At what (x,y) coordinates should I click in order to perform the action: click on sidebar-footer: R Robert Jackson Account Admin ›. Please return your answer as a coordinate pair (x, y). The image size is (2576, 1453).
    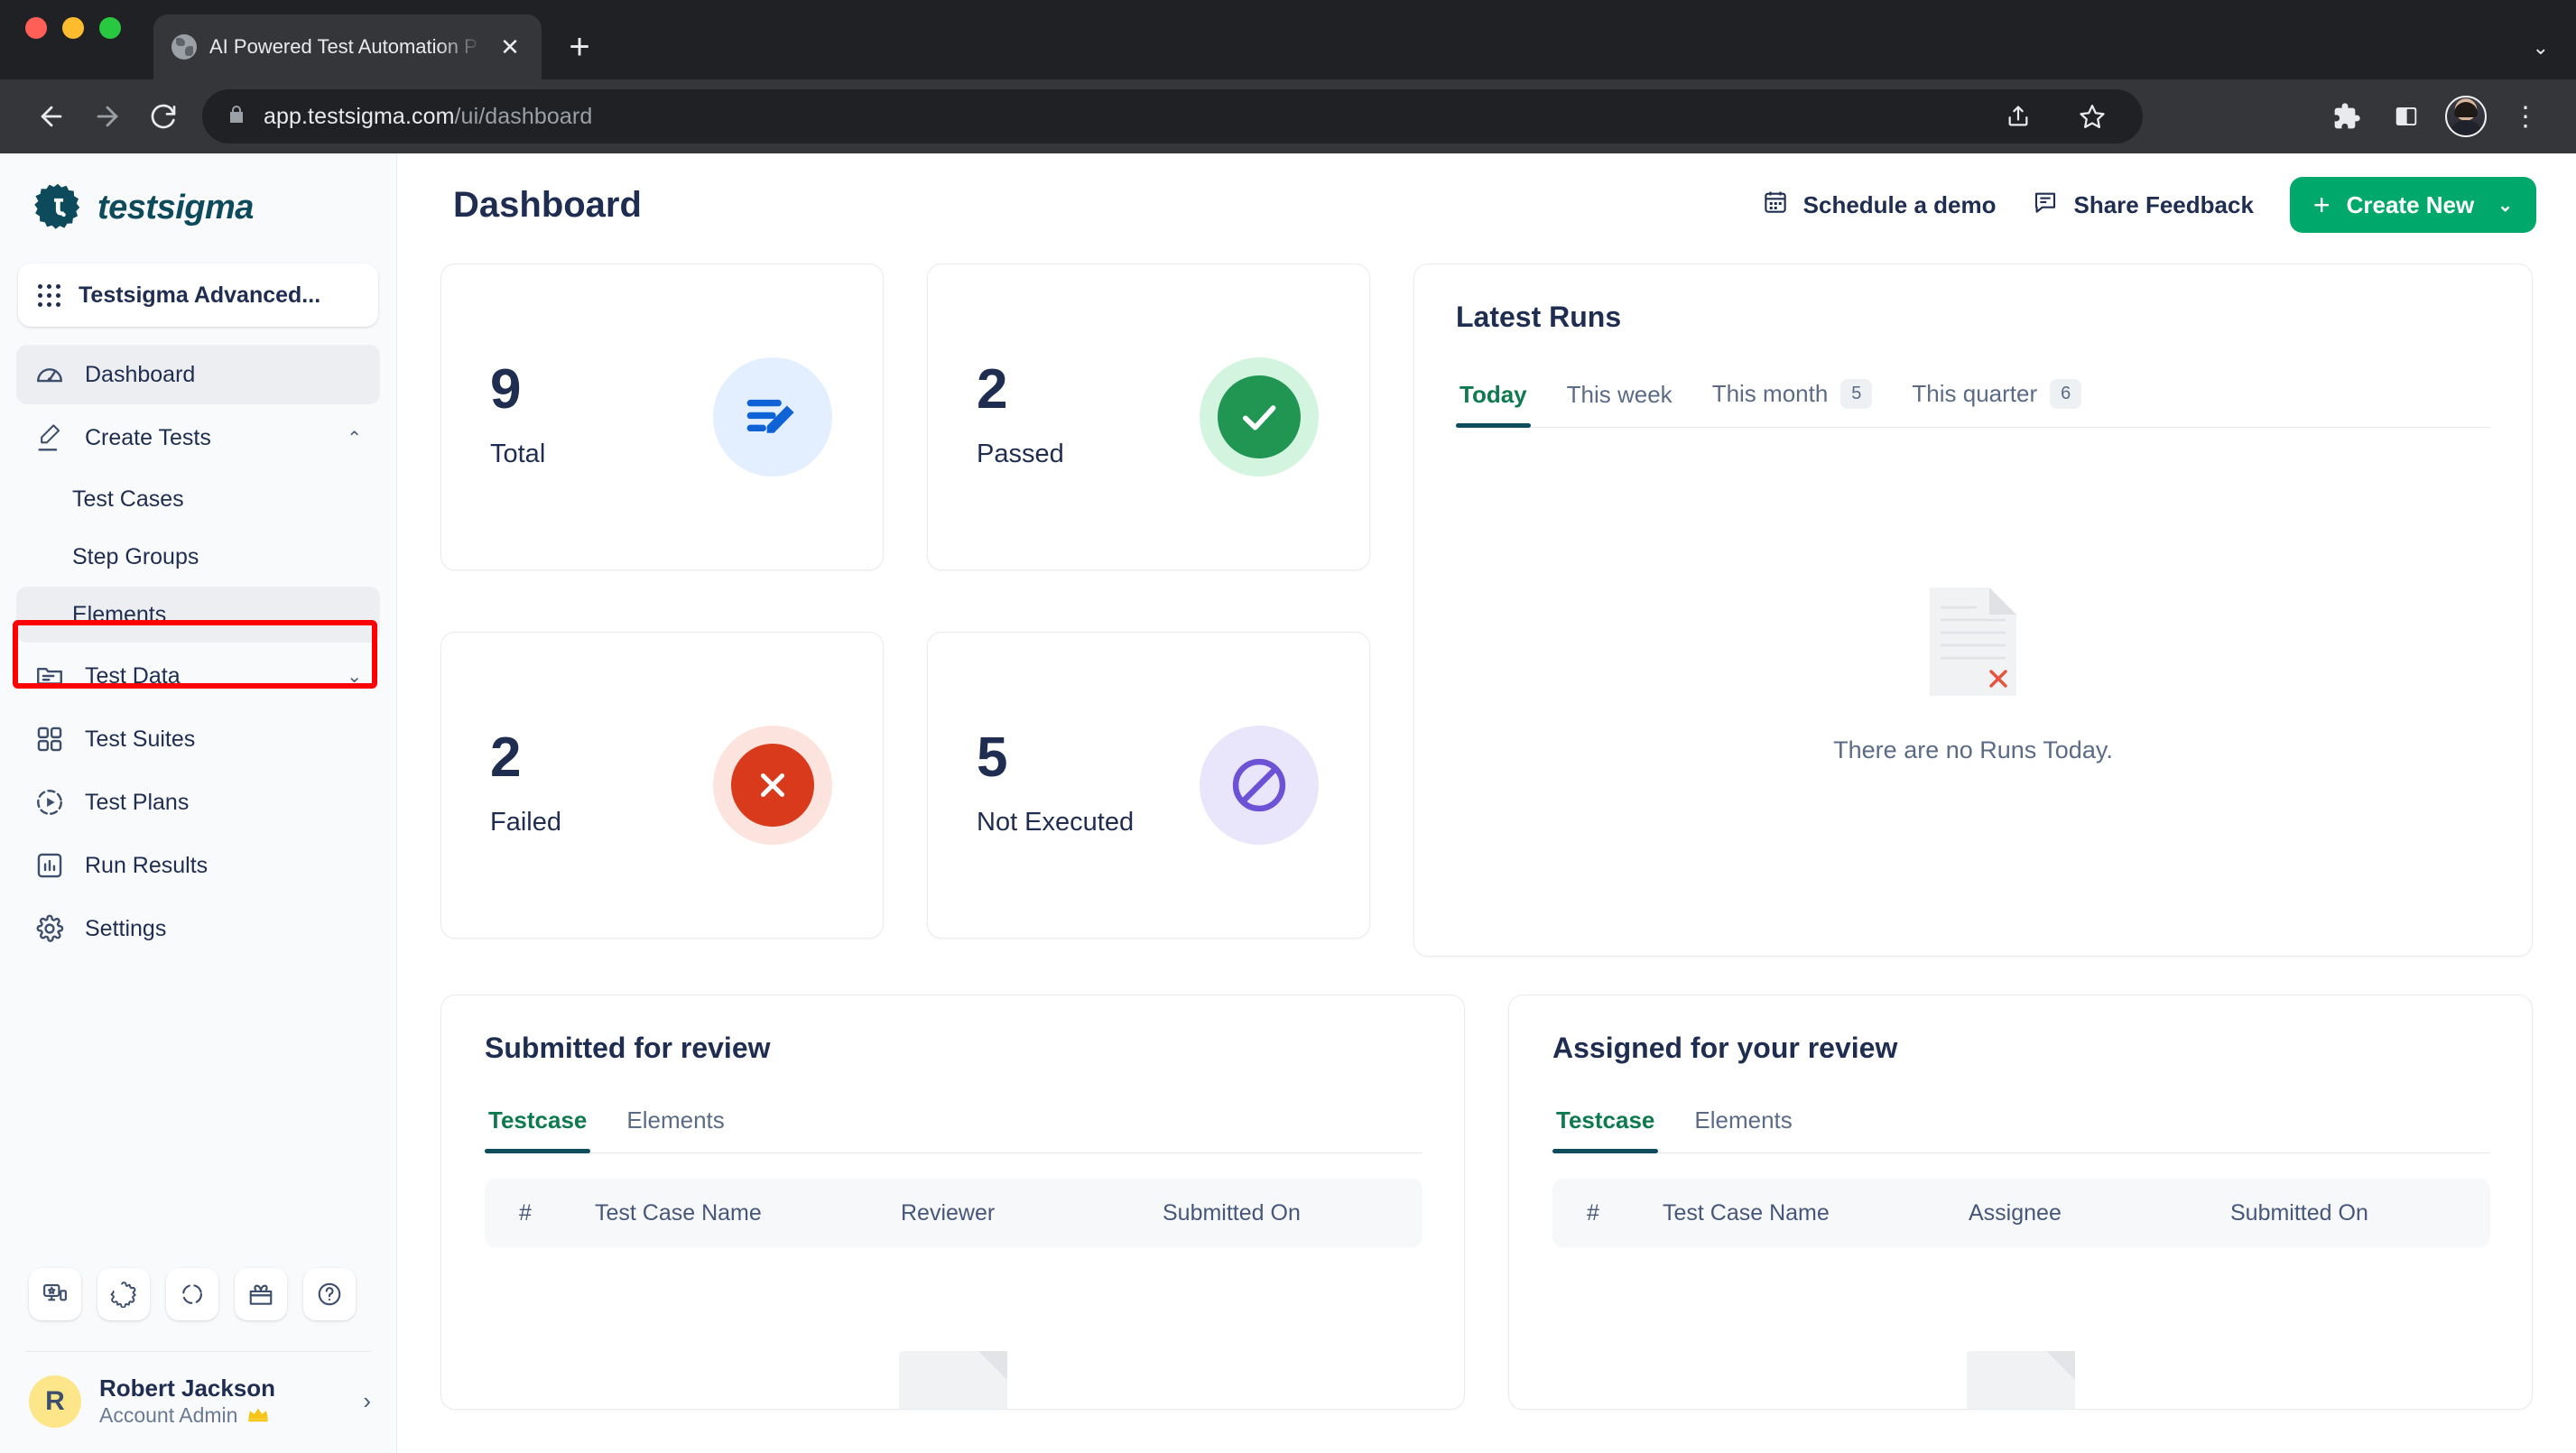
    Looking at the image, I should click on (198, 1360).